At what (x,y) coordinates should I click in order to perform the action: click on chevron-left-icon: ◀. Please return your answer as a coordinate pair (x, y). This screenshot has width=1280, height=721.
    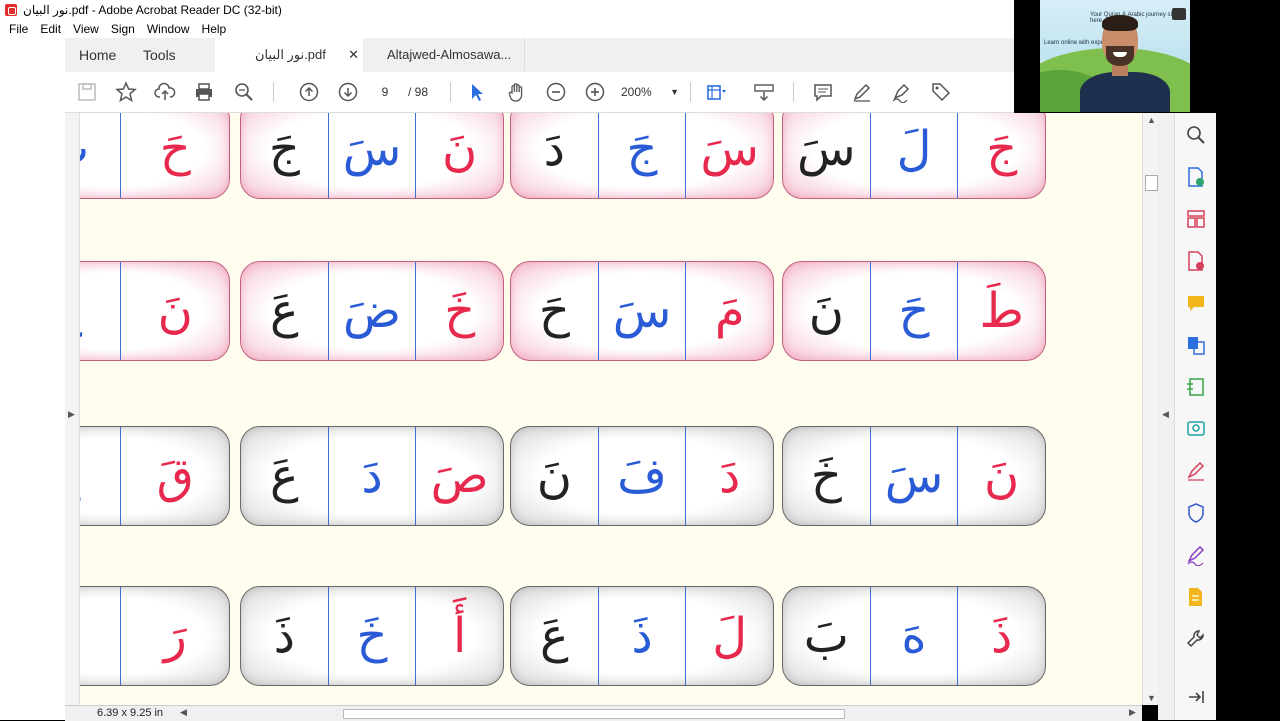
    Looking at the image, I should click on (1165, 414).